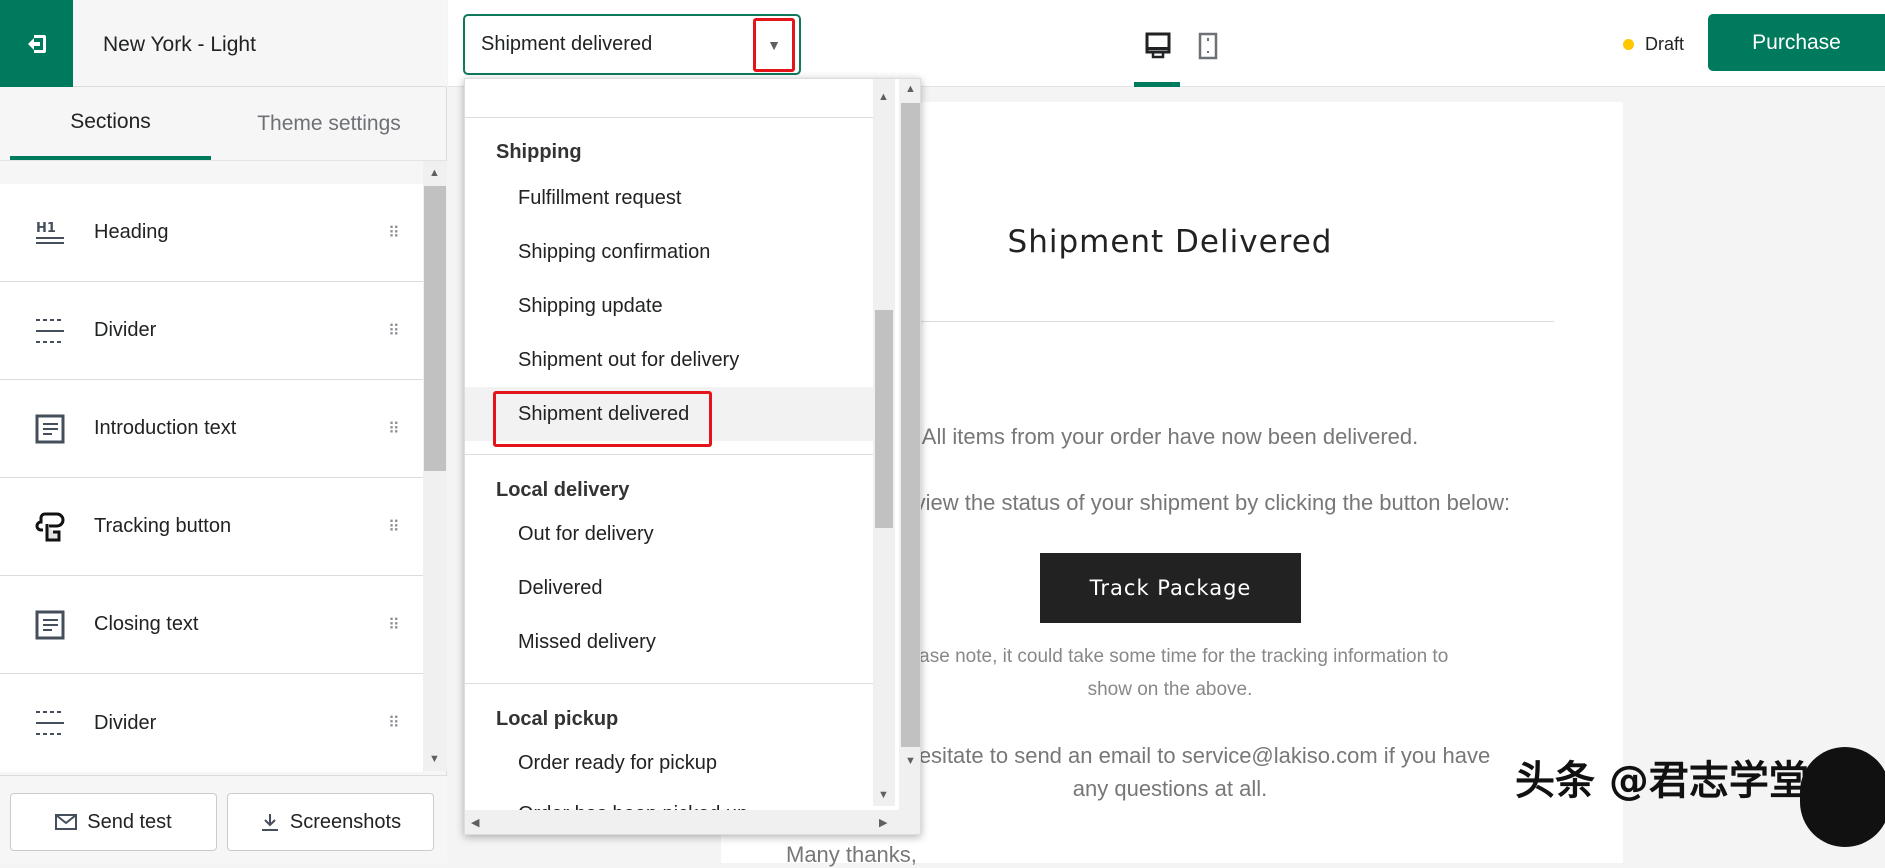  Describe the element at coordinates (590, 306) in the screenshot. I see `option-shipping-update: Shipping update` at that location.